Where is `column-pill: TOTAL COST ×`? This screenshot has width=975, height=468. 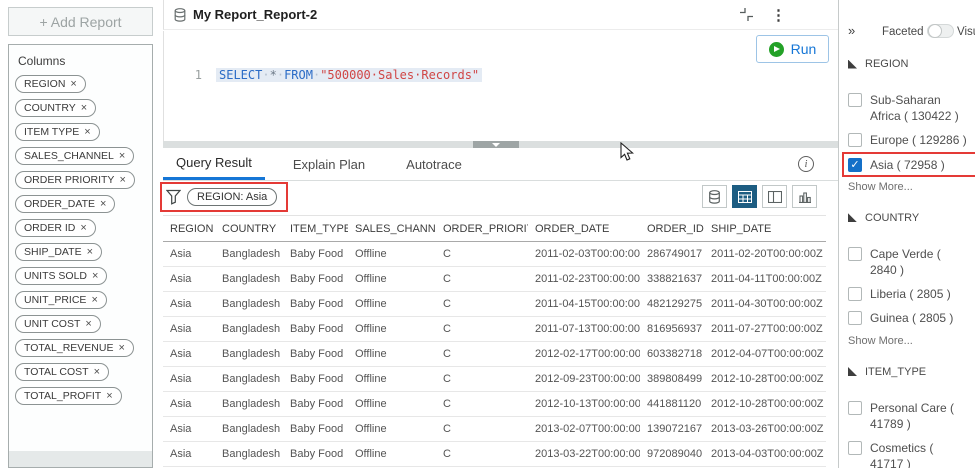
column-pill: TOTAL COST × is located at coordinates (62, 372).